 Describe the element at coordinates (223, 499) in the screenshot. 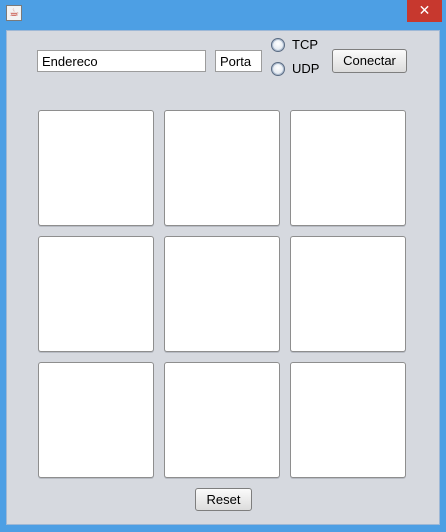

I see `reset-button: Reset` at that location.